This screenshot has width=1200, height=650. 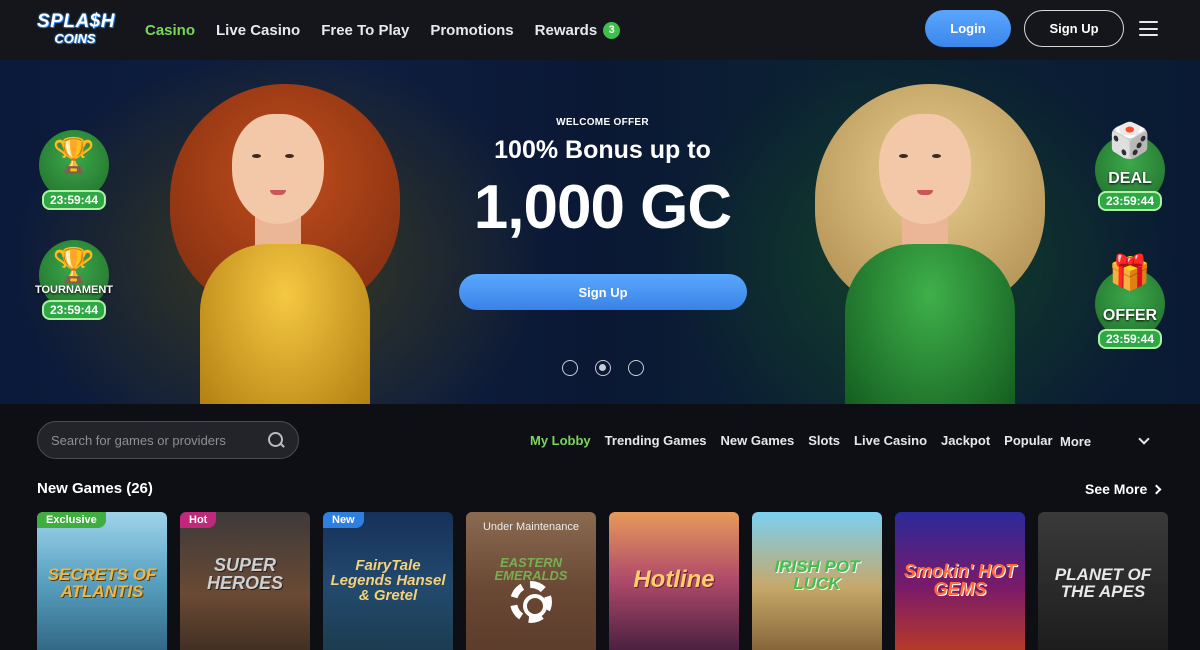 I want to click on promo-label: TOURNAMENT, so click(x=73, y=290).